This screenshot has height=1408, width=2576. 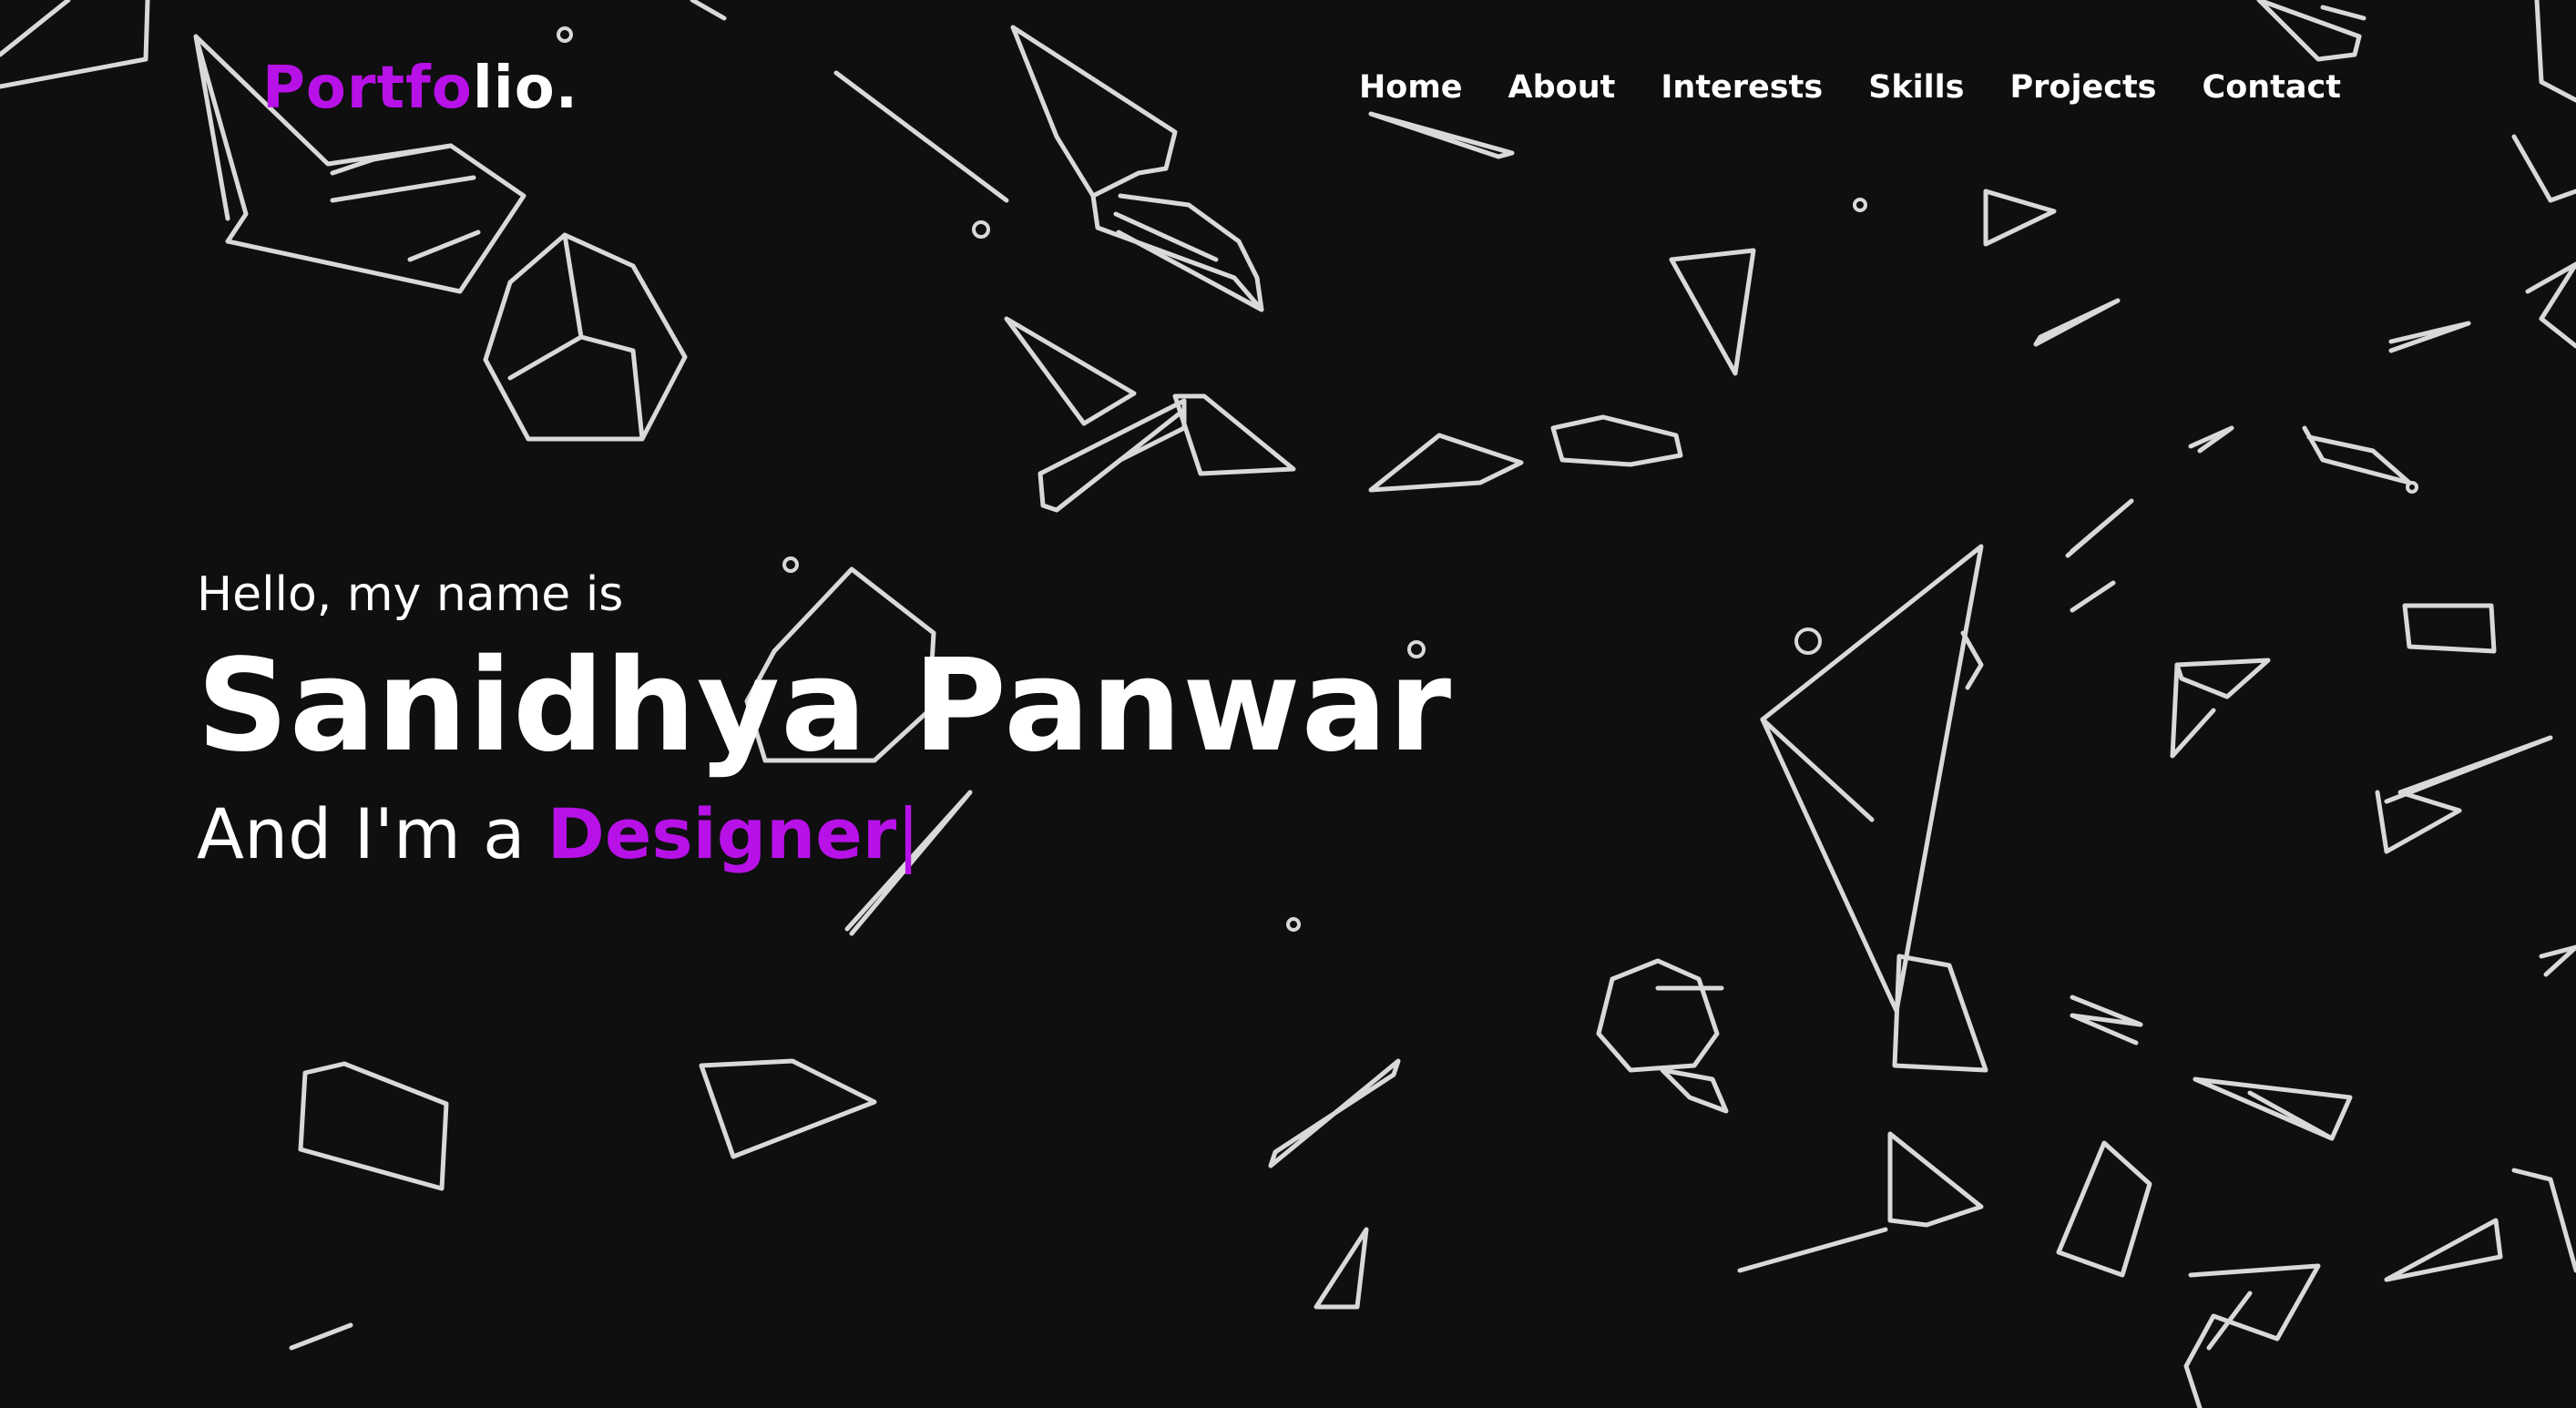 I want to click on nav-item-interests: Interests, so click(x=1742, y=87).